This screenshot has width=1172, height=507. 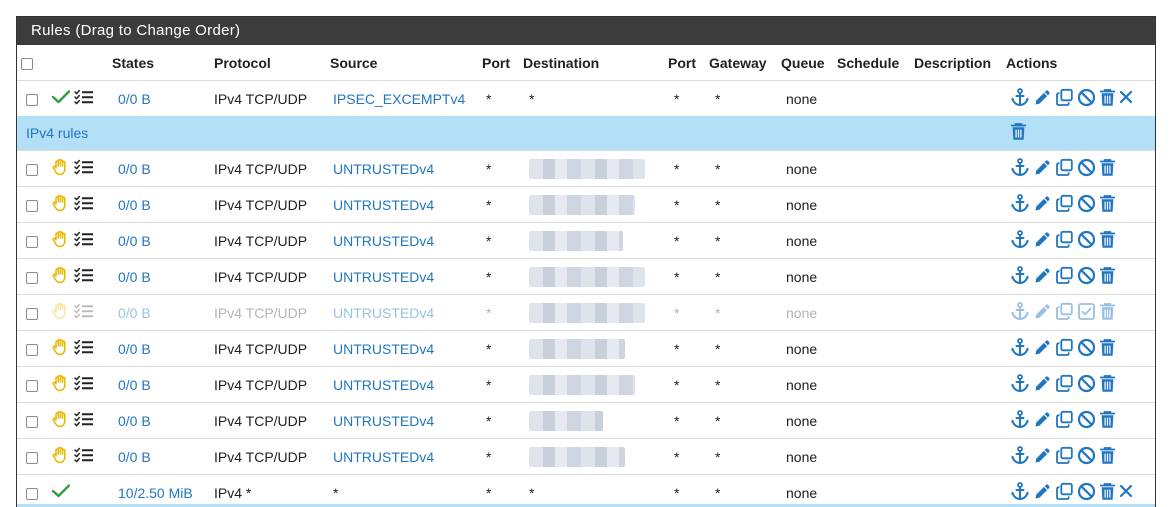 What do you see at coordinates (1086, 313) in the screenshot?
I see `checkbox-enable-icon` at bounding box center [1086, 313].